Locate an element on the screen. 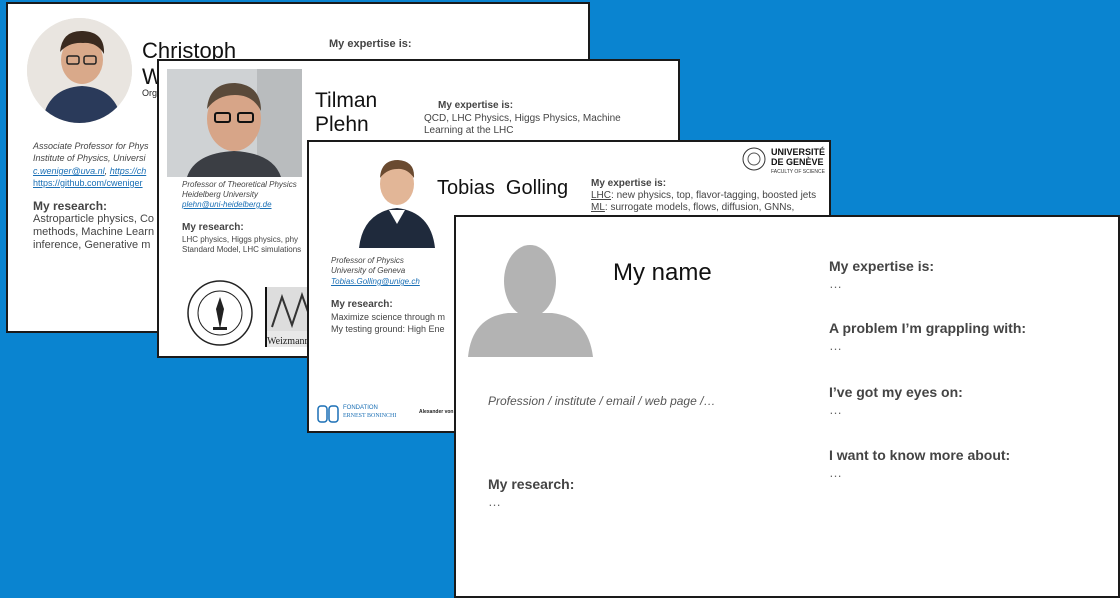 Image resolution: width=1120 pixels, height=598 pixels. contact-line: c.weniger@uva.nl, https://ch is located at coordinates (89, 171).